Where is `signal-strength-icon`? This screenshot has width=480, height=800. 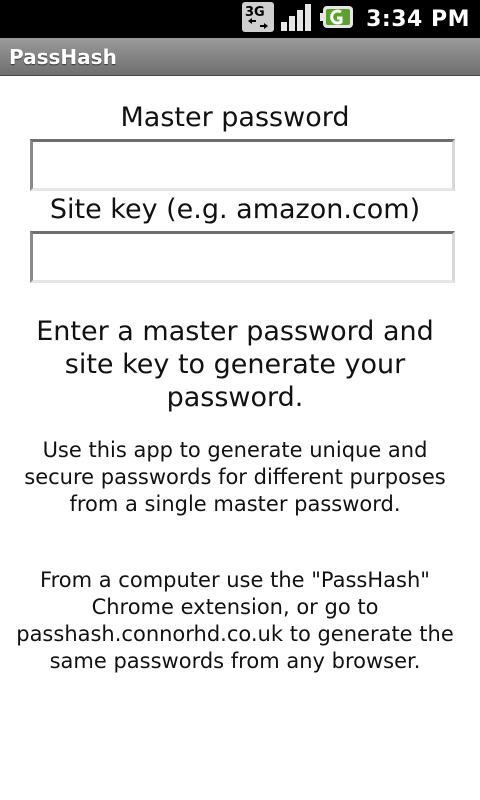 signal-strength-icon is located at coordinates (297, 19).